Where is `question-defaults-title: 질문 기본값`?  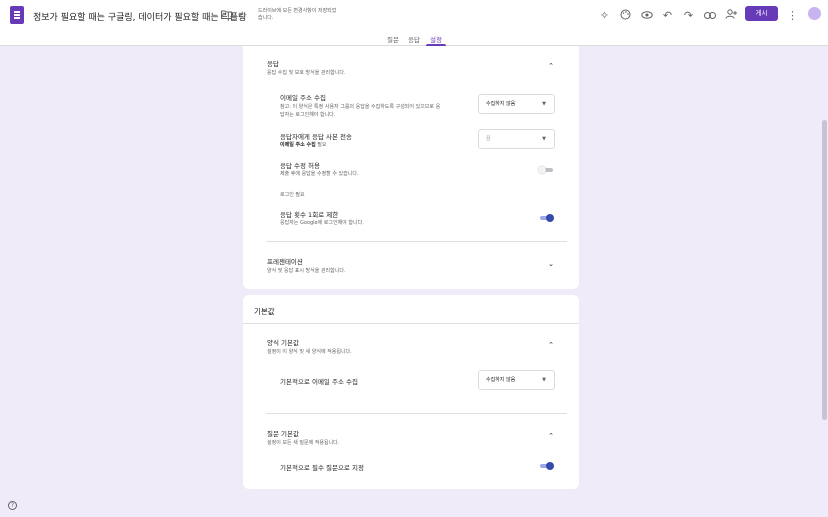 question-defaults-title: 질문 기본값 is located at coordinates (283, 434).